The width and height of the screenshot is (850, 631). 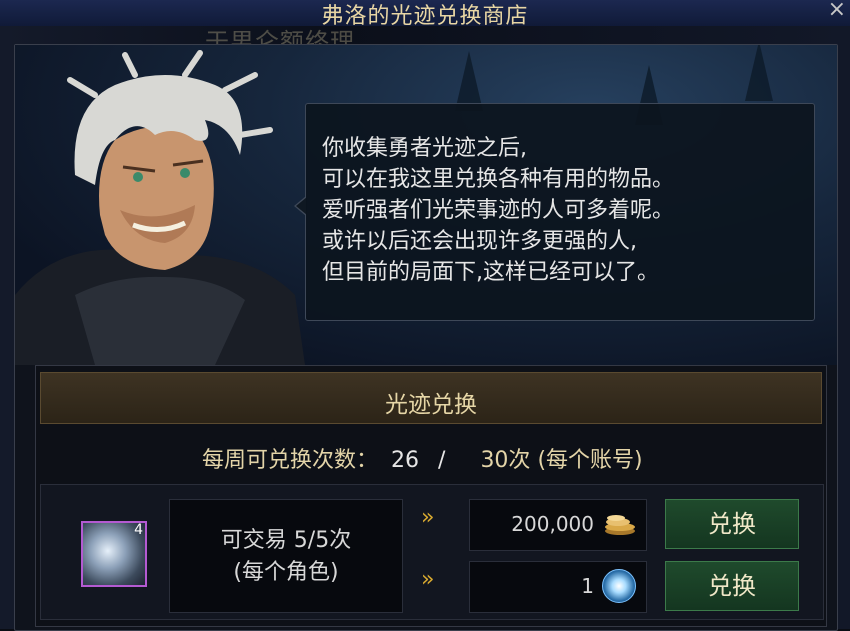 What do you see at coordinates (505, 460) in the screenshot?
I see `weekly-max: 30次` at bounding box center [505, 460].